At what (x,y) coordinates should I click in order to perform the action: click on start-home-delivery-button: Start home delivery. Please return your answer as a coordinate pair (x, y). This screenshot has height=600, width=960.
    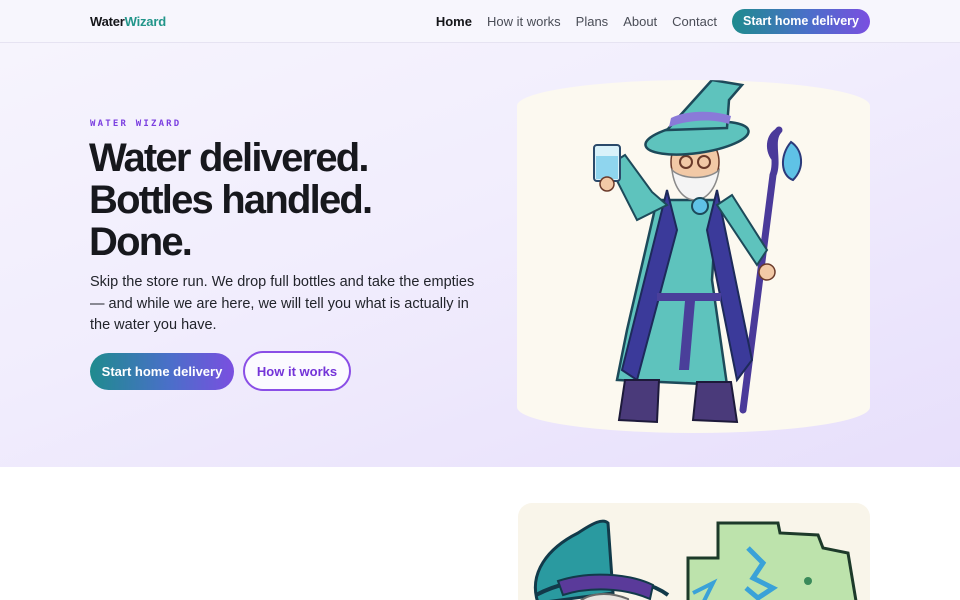
    Looking at the image, I should click on (162, 371).